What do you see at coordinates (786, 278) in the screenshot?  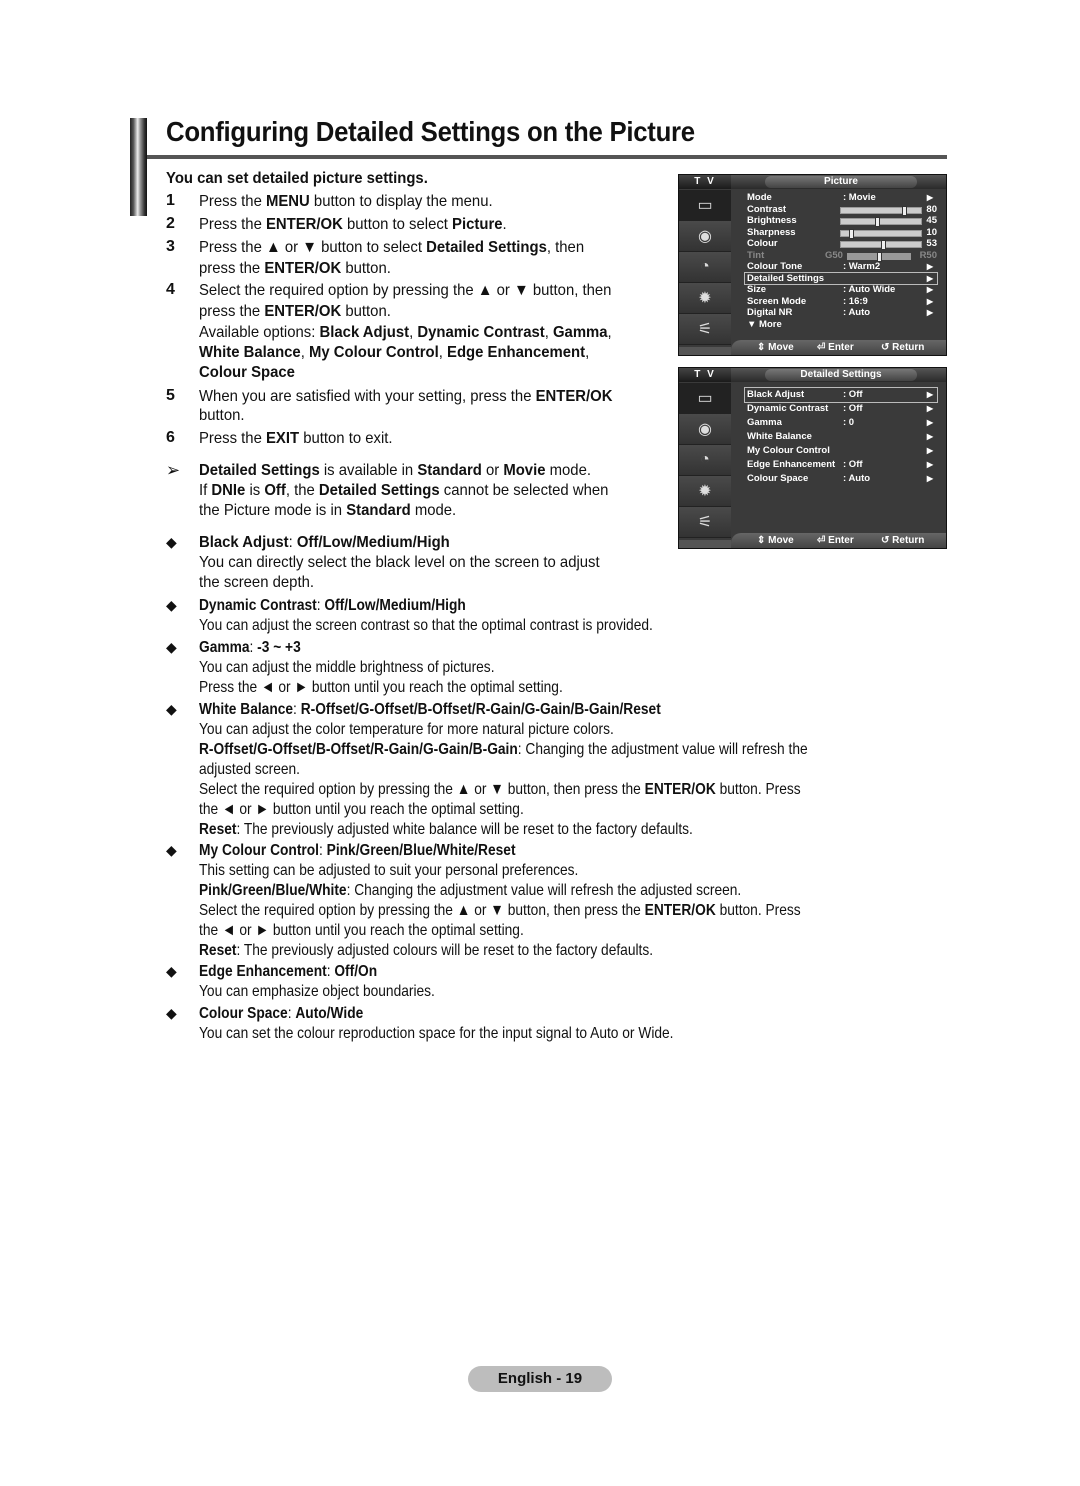 I see `menu-row-label: Detailed Settings` at bounding box center [786, 278].